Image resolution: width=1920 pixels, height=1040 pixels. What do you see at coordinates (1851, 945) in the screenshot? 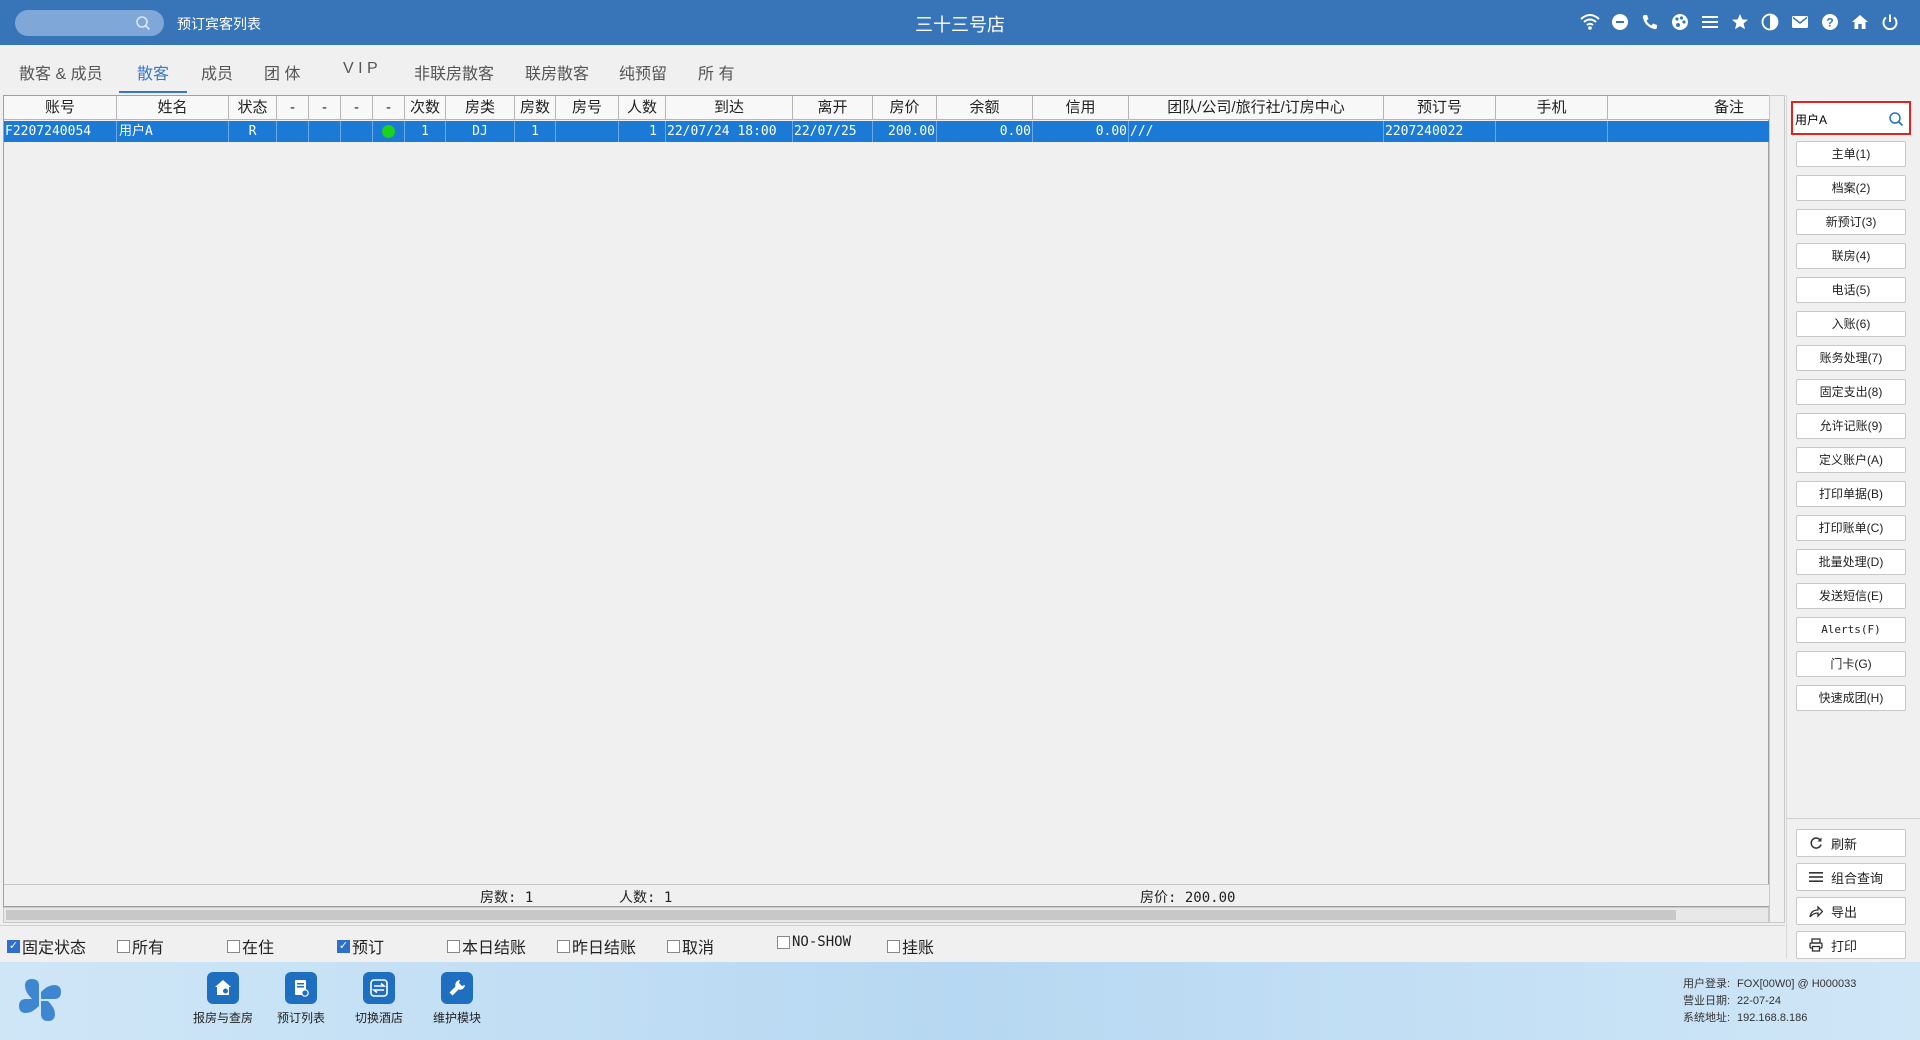
I see `print-button: 打印` at bounding box center [1851, 945].